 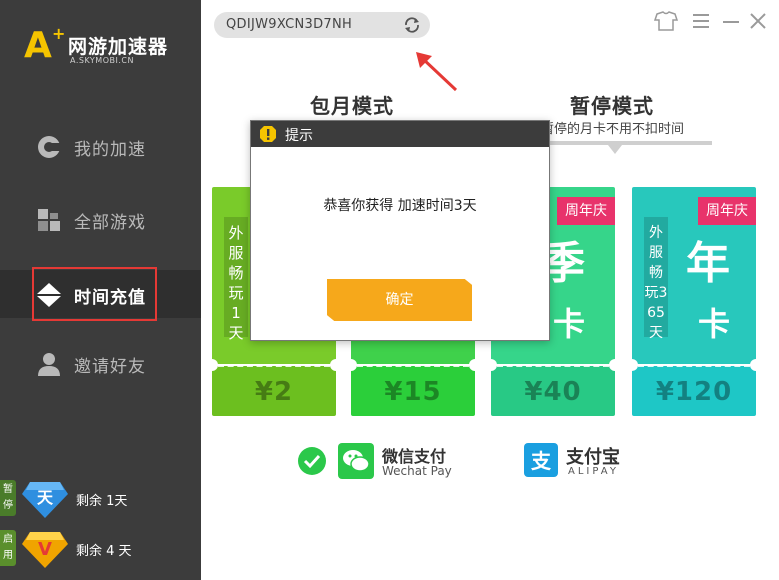 What do you see at coordinates (102, 501) in the screenshot?
I see `remaining-days: 剩余 1天` at bounding box center [102, 501].